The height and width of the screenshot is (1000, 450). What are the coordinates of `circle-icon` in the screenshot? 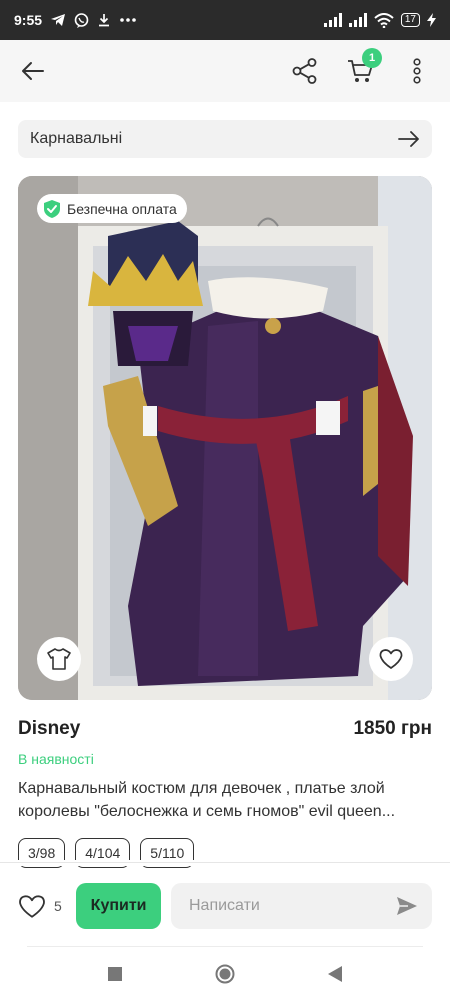 It's located at (225, 974).